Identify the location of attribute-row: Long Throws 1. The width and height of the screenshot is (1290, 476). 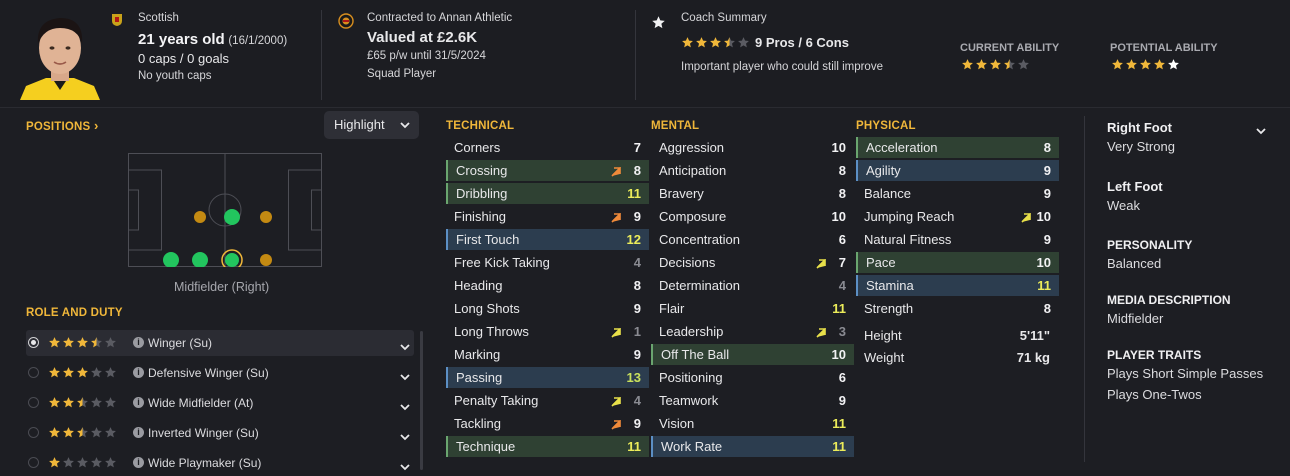
(547, 331).